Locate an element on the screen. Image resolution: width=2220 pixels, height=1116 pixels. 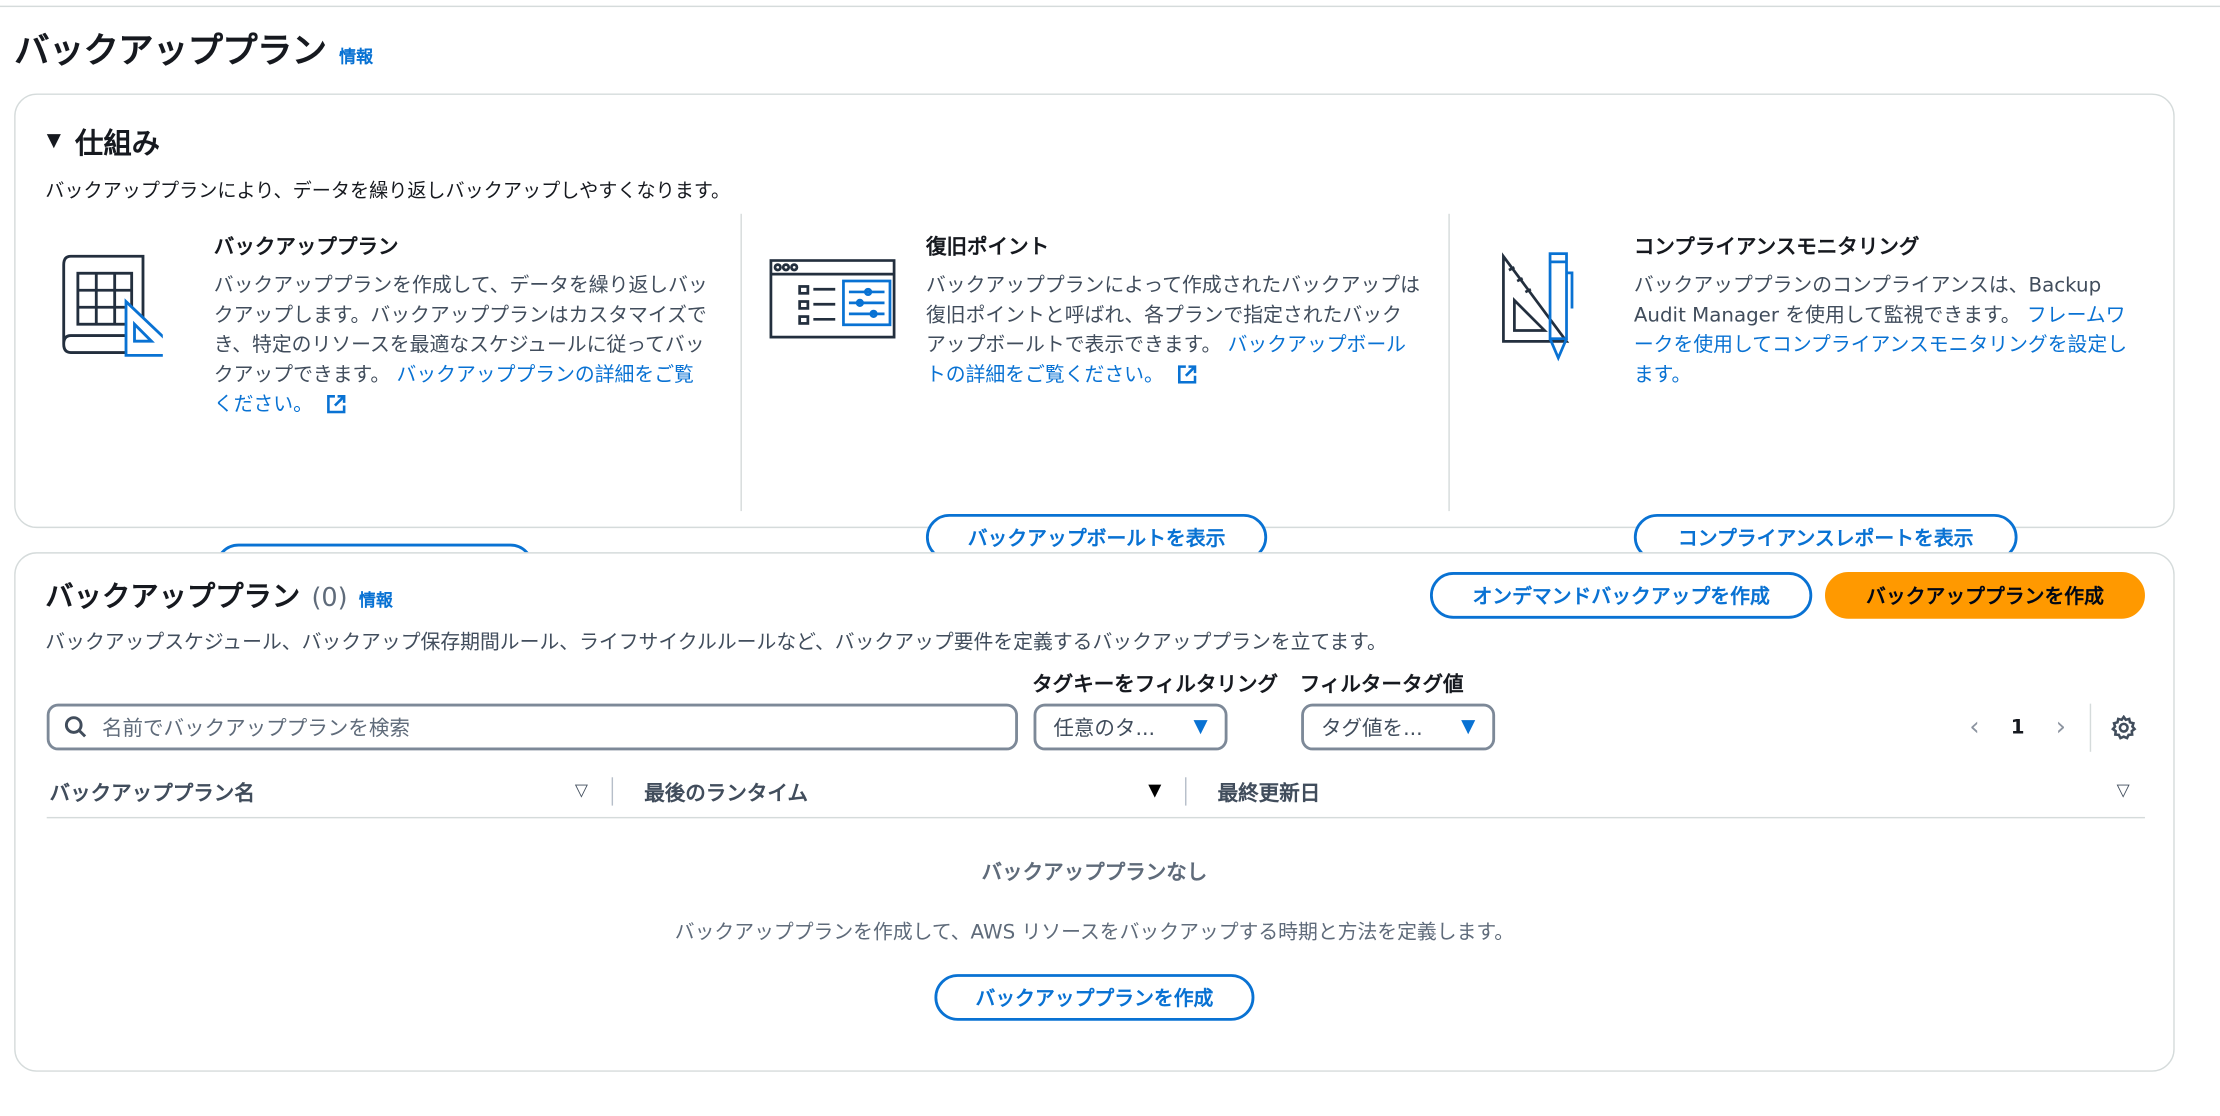
pagination: ‹ 1 › is located at coordinates (2017, 727).